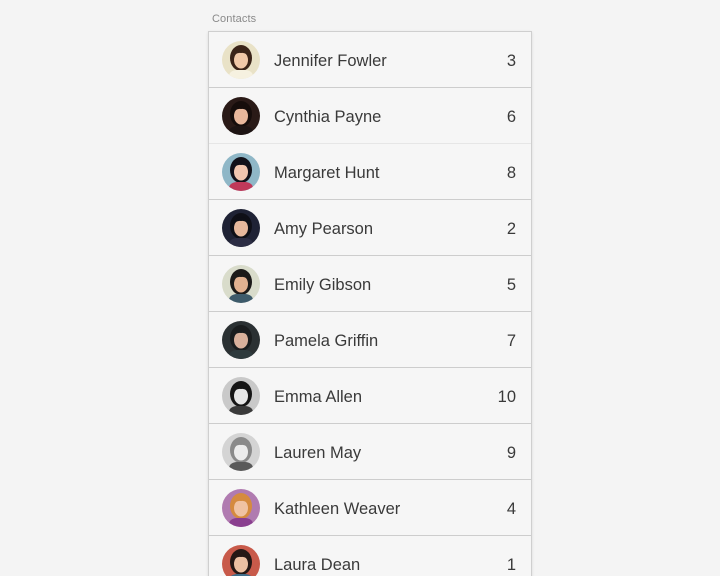 The image size is (720, 576). I want to click on contact-row: Pamela Griffin 7, so click(370, 340).